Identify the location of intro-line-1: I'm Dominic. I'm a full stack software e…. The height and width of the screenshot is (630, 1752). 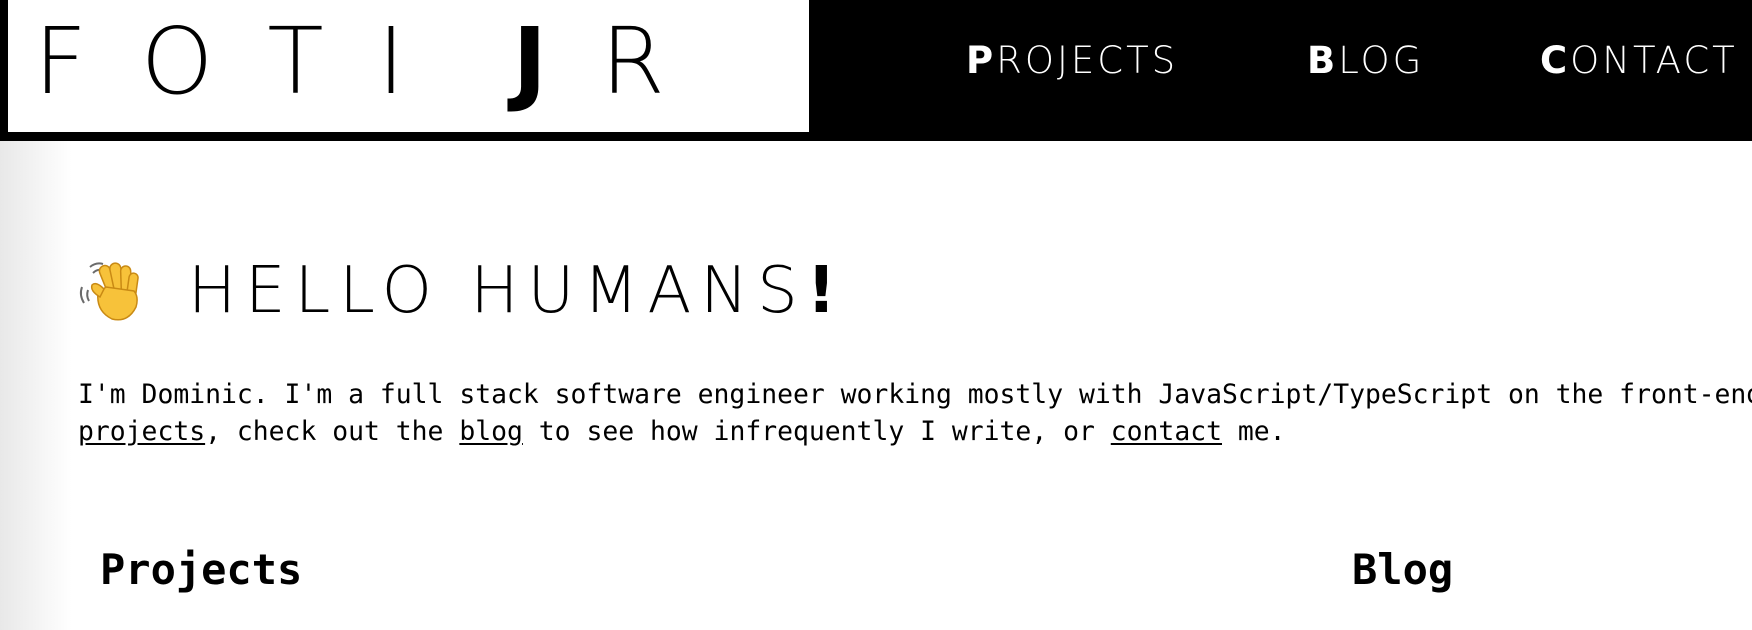
(915, 394).